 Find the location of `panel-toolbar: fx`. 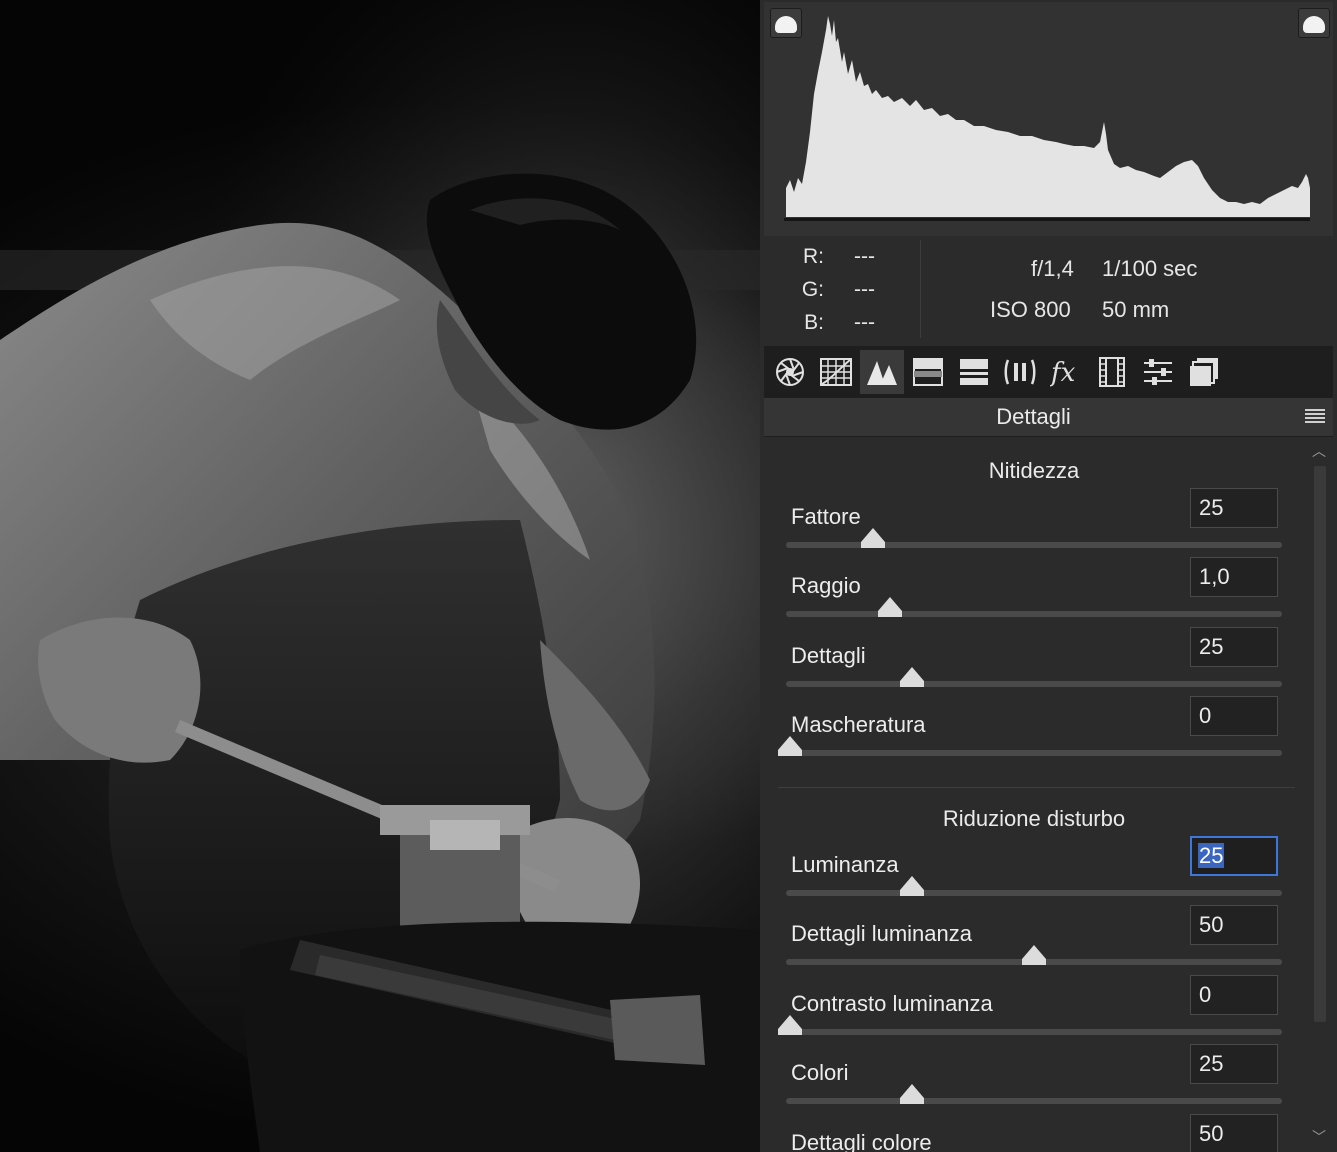

panel-toolbar: fx is located at coordinates (1048, 372).